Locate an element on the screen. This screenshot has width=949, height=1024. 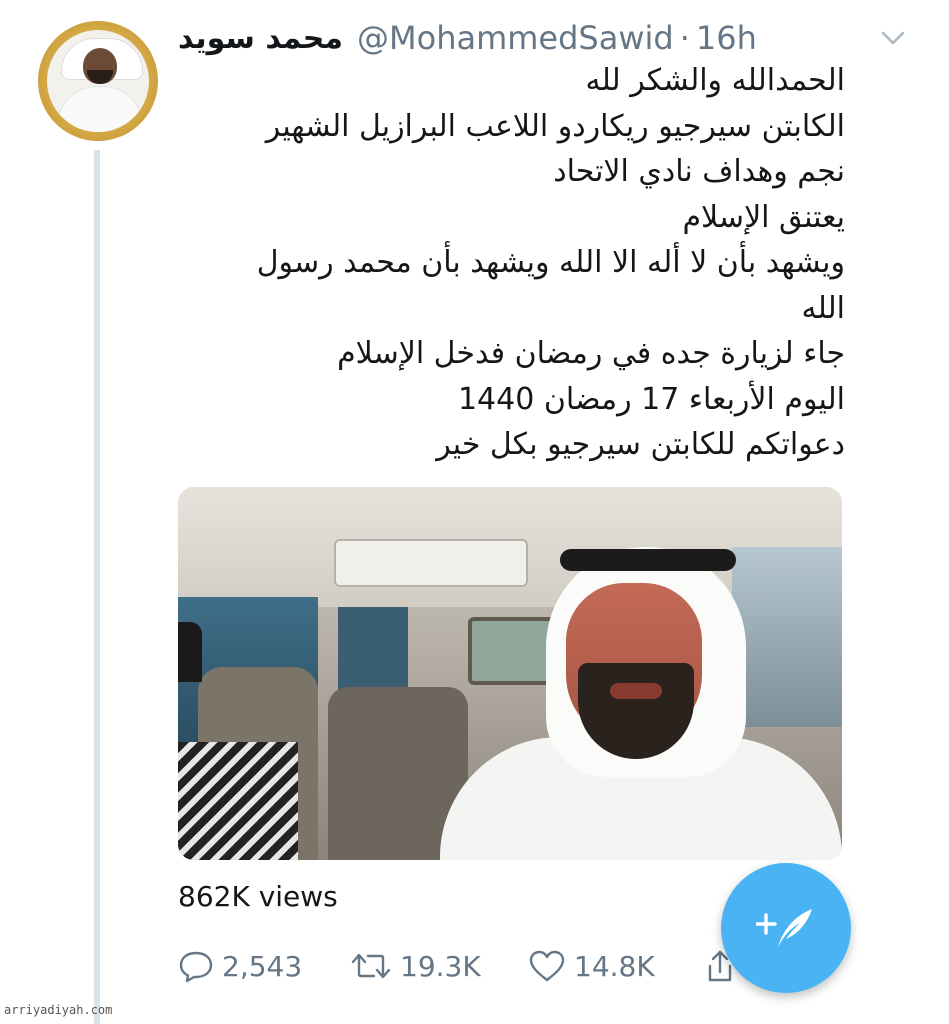
chevron-down-icon is located at coordinates (893, 38).